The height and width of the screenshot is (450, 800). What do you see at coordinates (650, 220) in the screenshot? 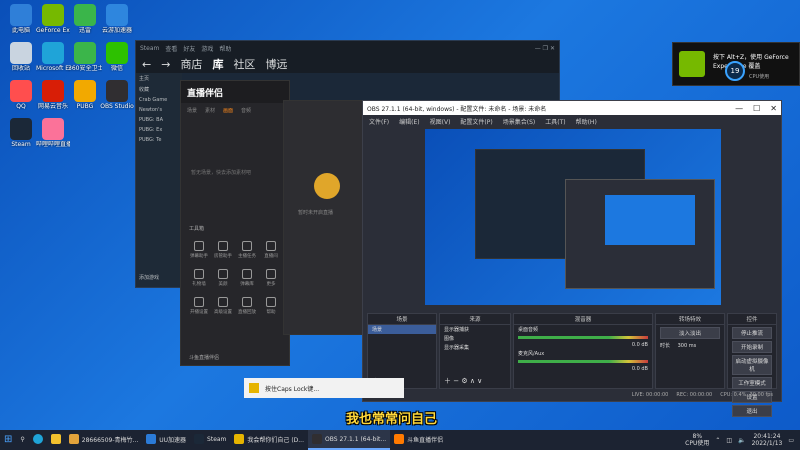
I see `preview-nested-canvas` at bounding box center [650, 220].